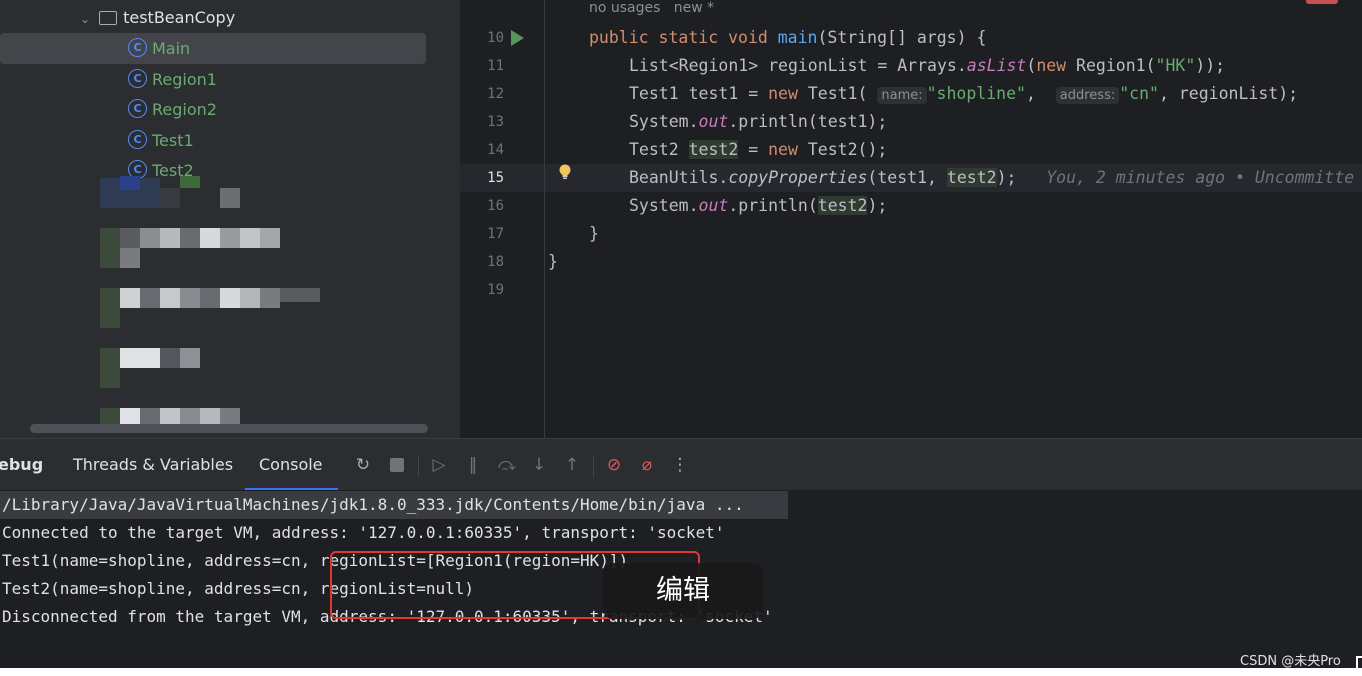 This screenshot has width=1362, height=676. What do you see at coordinates (213, 48) in the screenshot?
I see `selected-row-highlight` at bounding box center [213, 48].